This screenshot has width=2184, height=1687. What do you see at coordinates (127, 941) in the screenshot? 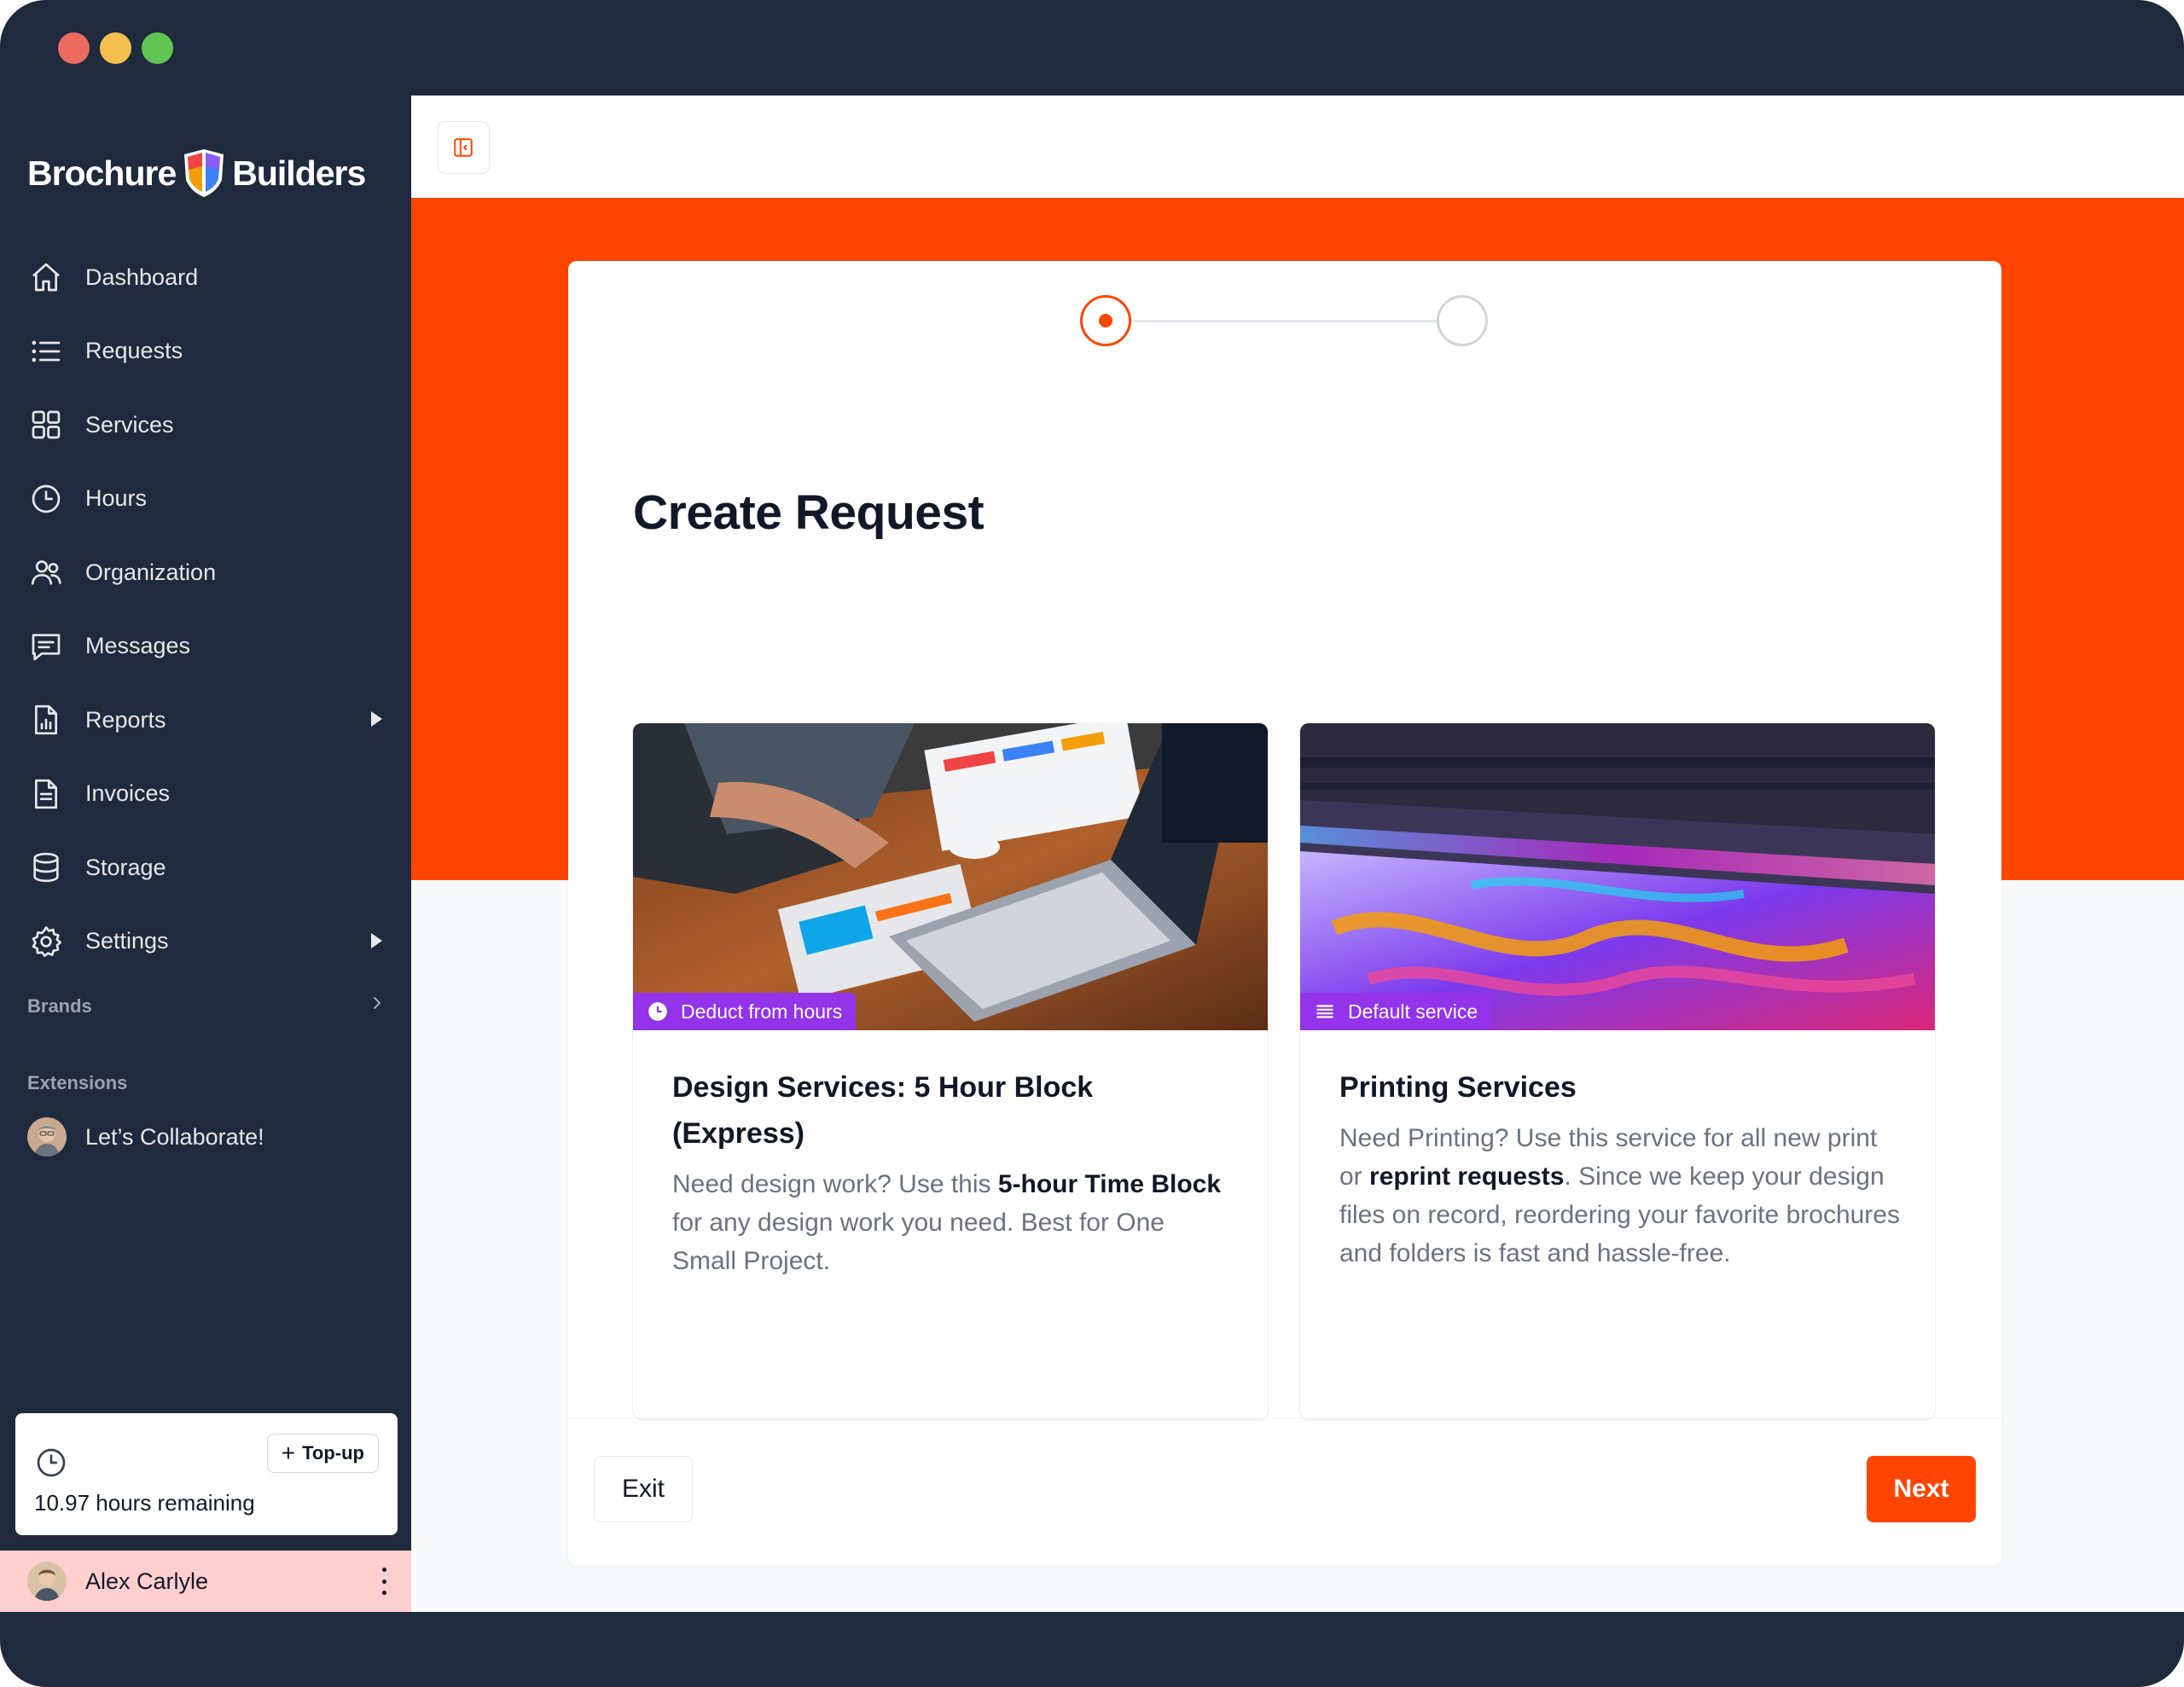
I see `sidebar-item-label: Settings` at bounding box center [127, 941].